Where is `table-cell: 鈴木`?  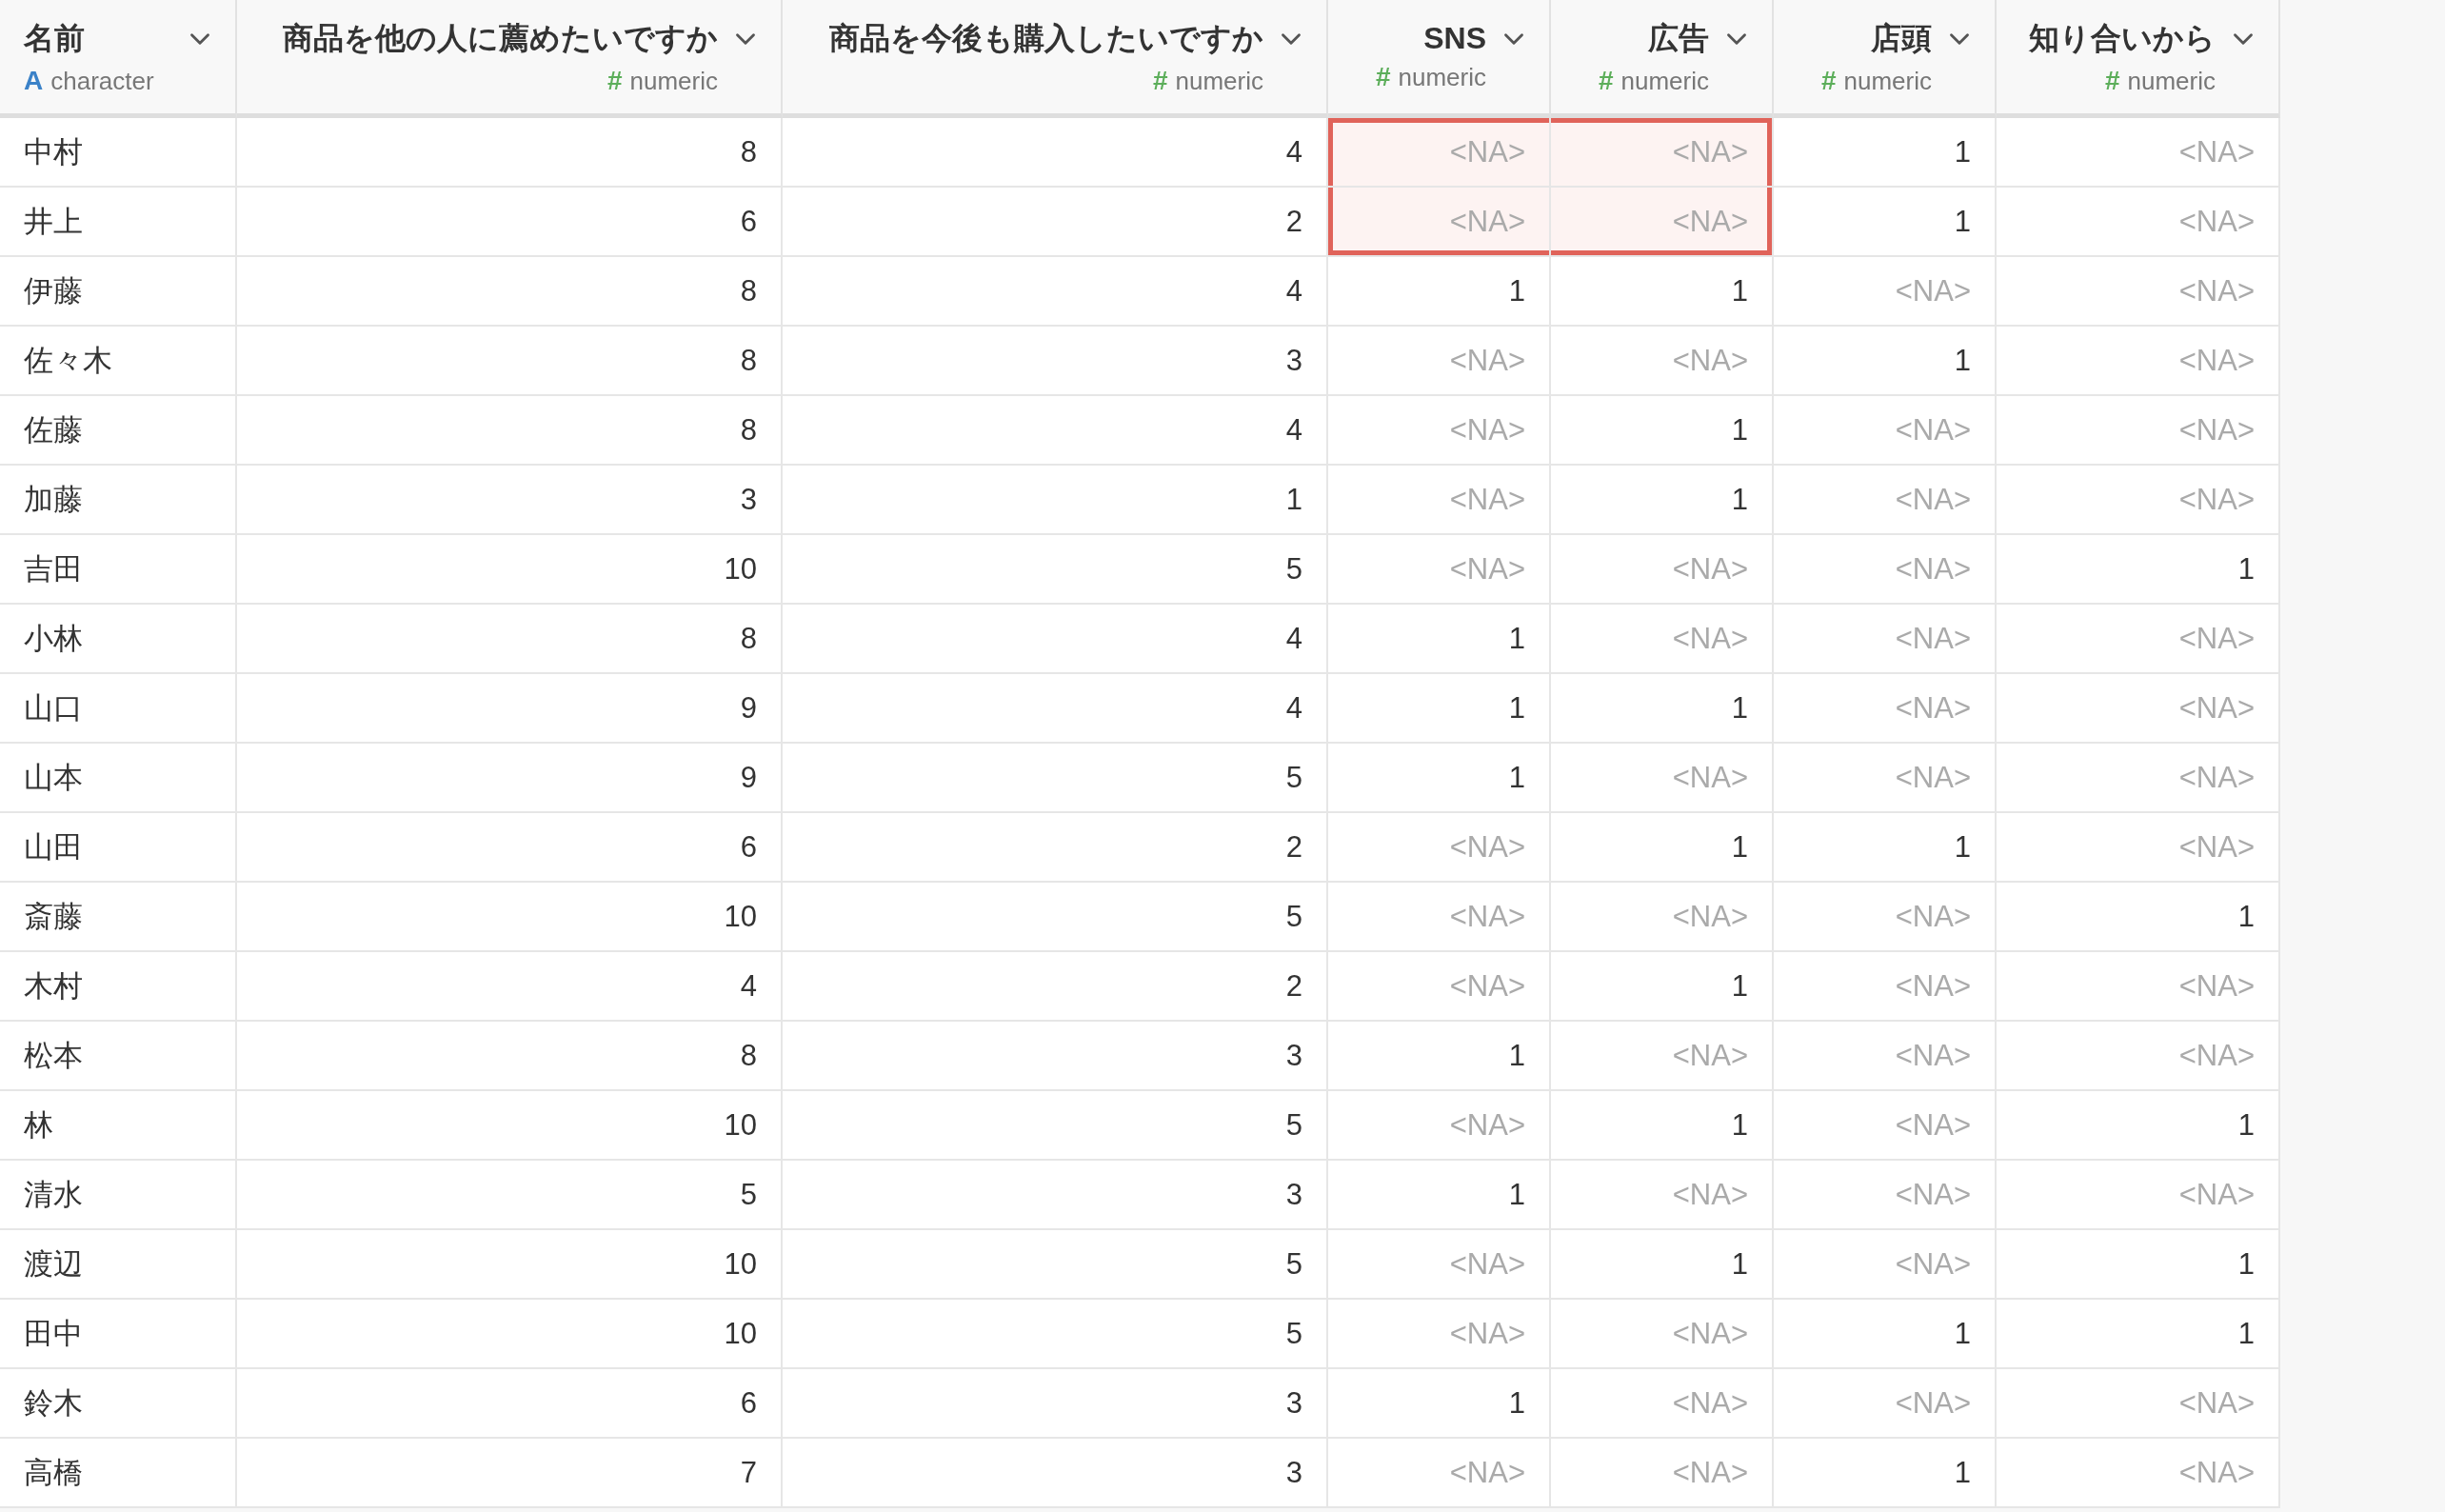
table-cell: 鈴木 is located at coordinates (118, 1404).